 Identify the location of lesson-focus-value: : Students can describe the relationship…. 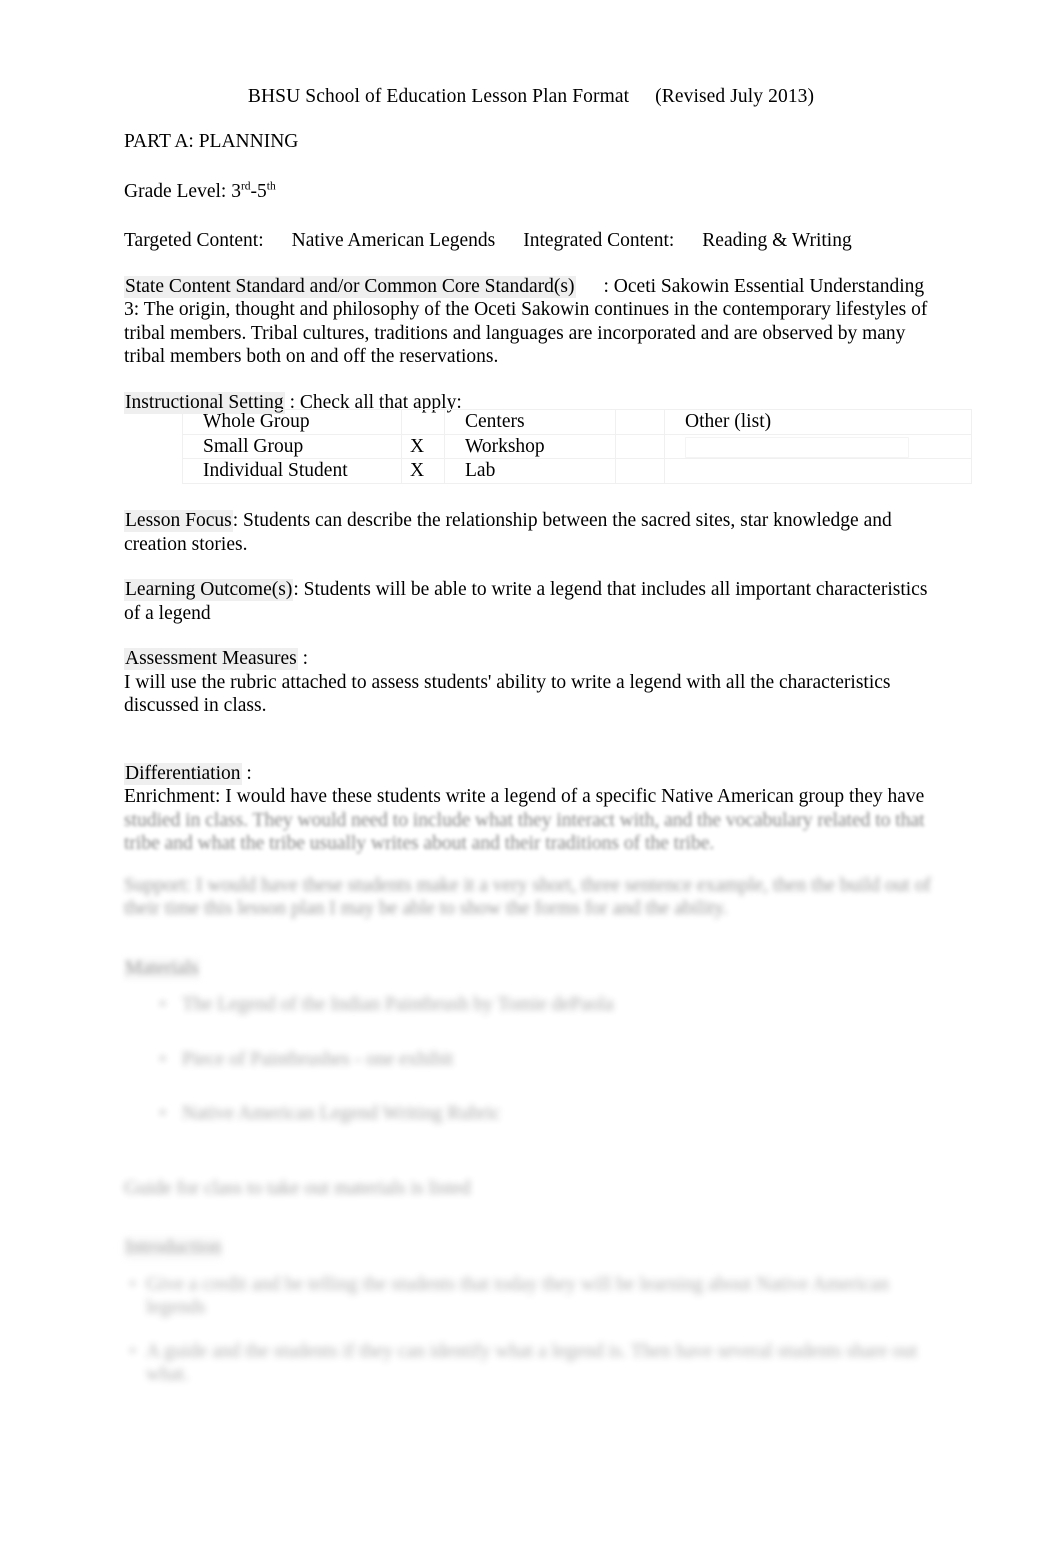
(508, 532).